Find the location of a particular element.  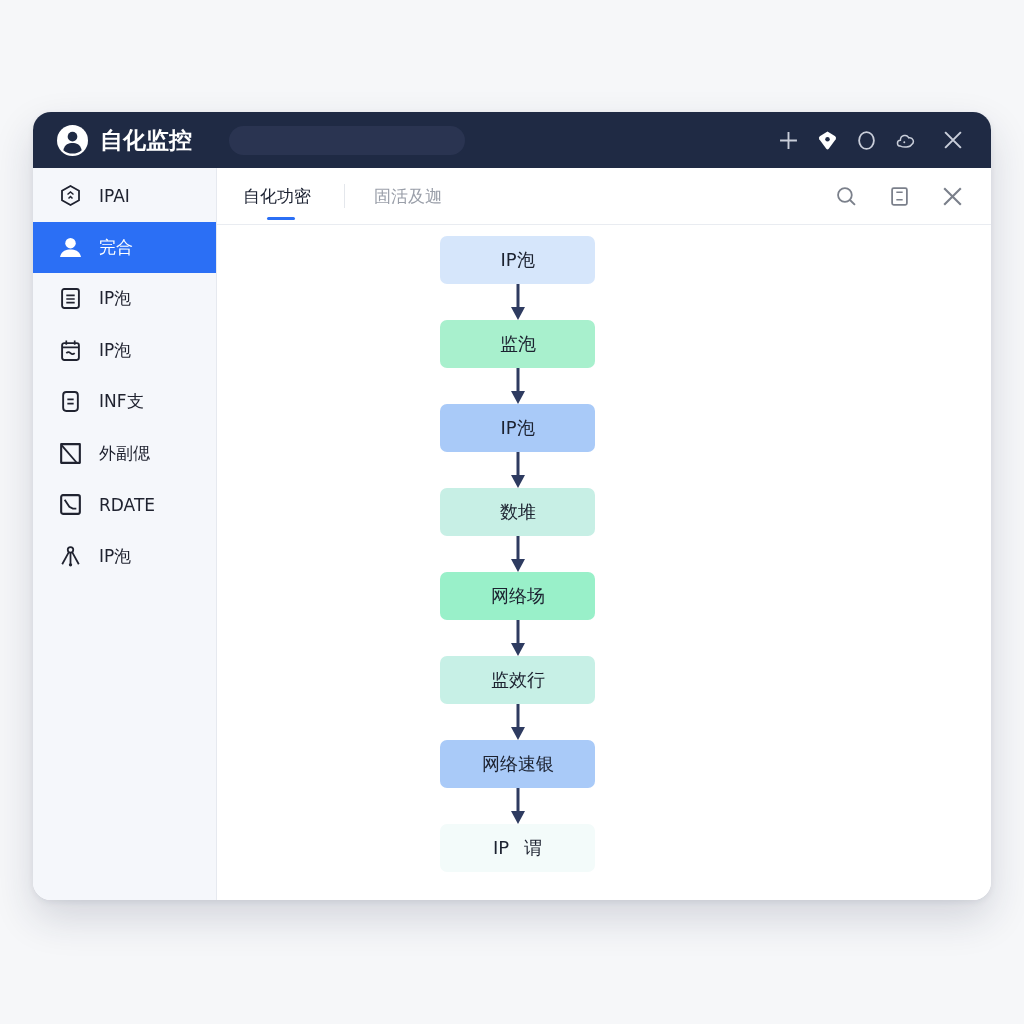

flow-node: 网络场 is located at coordinates (517, 596).